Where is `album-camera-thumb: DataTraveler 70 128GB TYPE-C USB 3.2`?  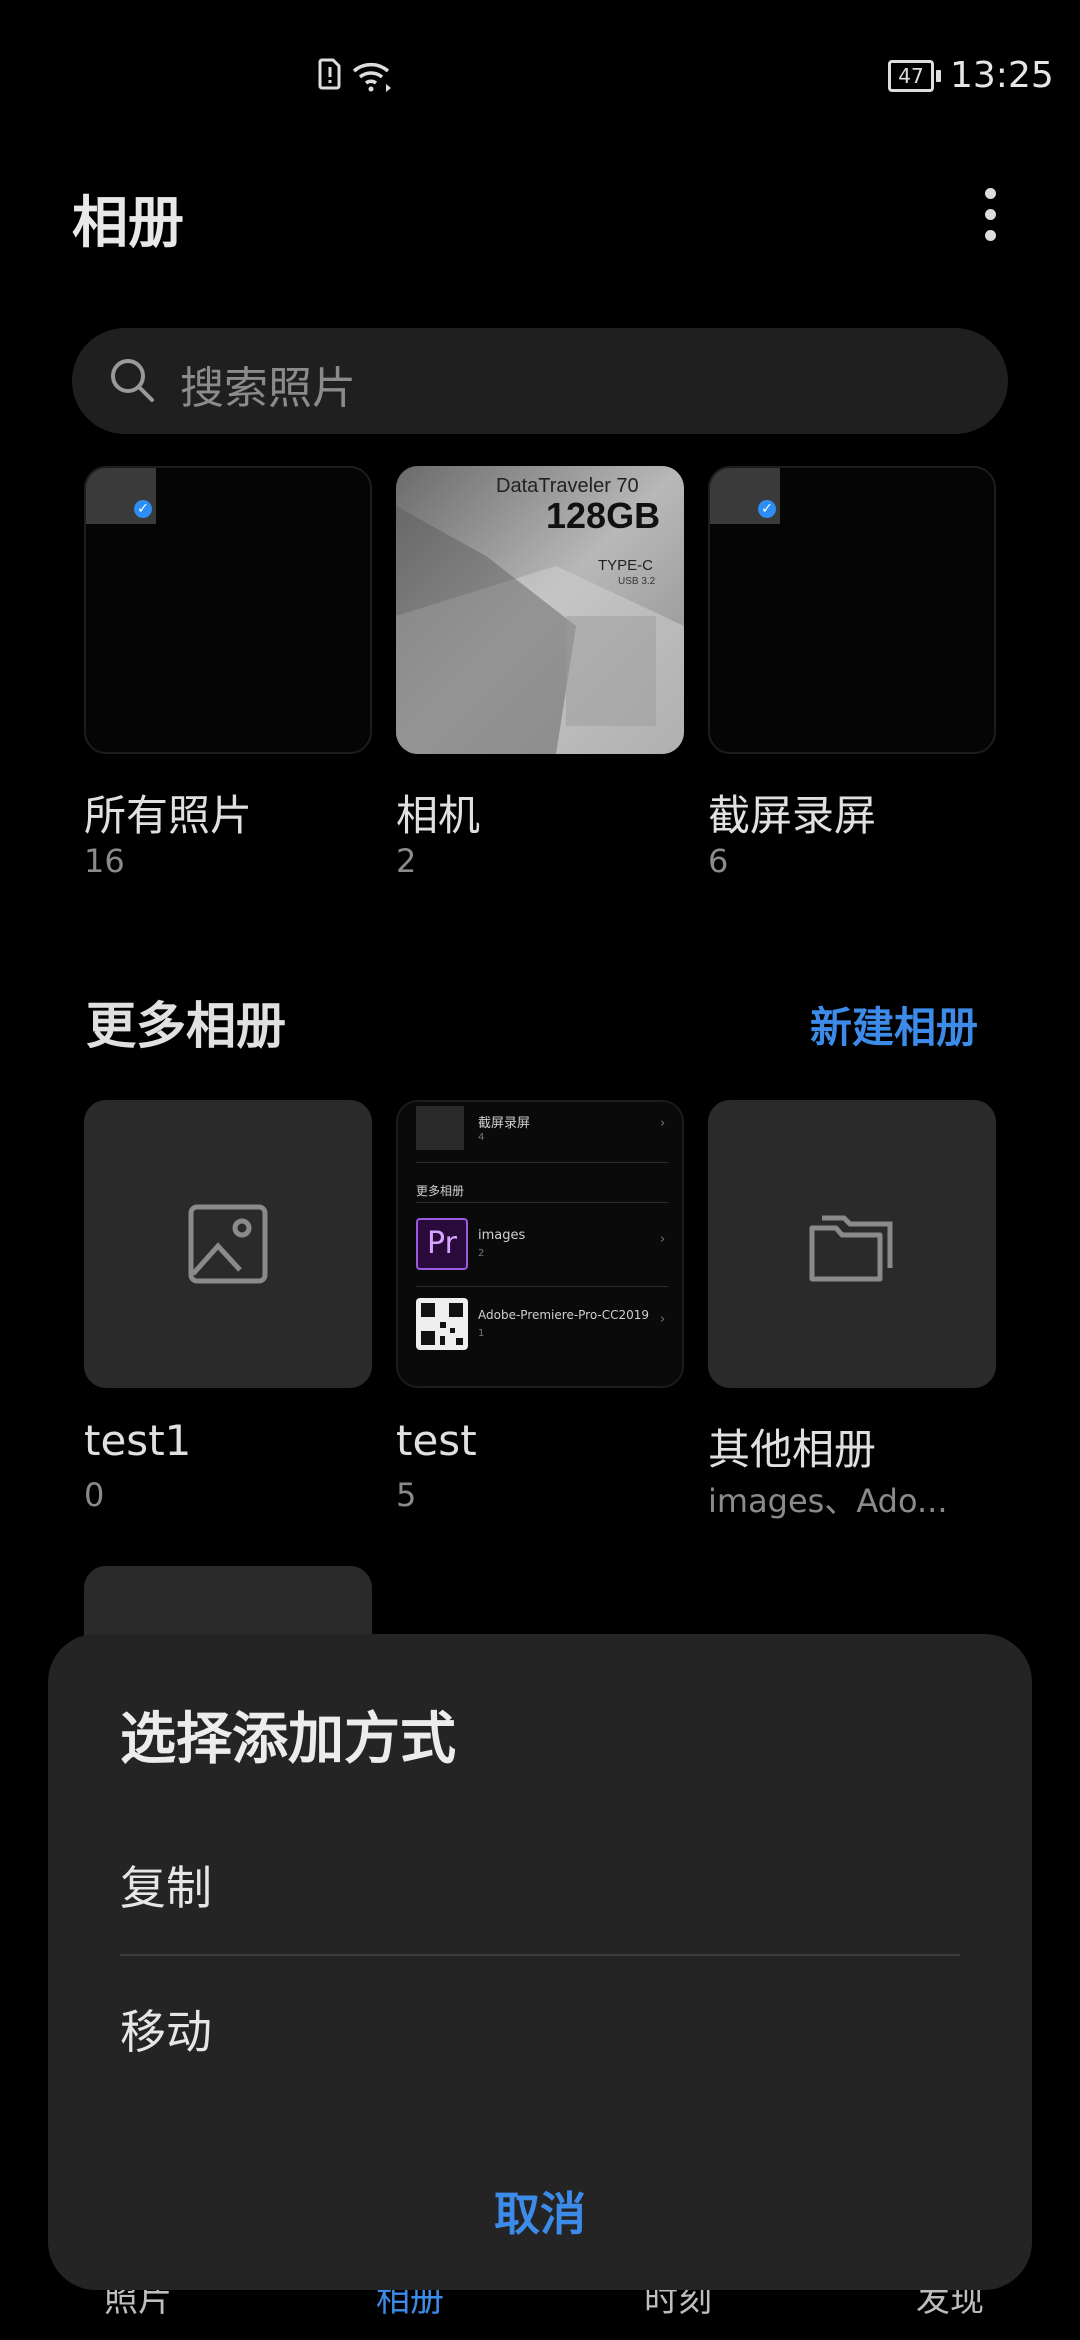
album-camera-thumb: DataTraveler 70 128GB TYPE-C USB 3.2 is located at coordinates (540, 610).